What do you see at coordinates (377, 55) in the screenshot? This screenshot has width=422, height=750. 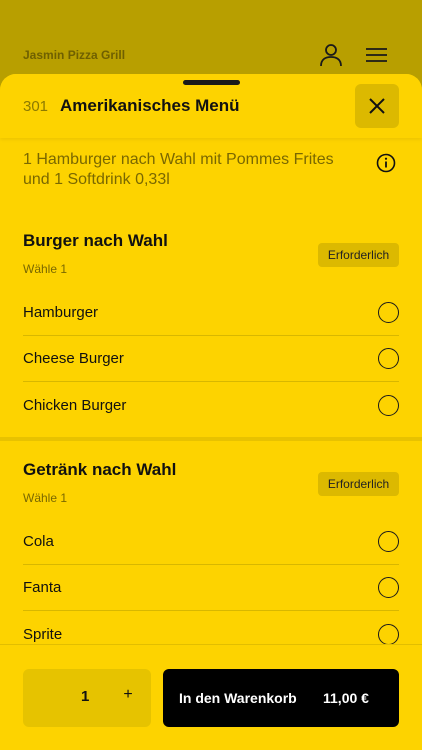 I see `hamburger-menu-icon` at bounding box center [377, 55].